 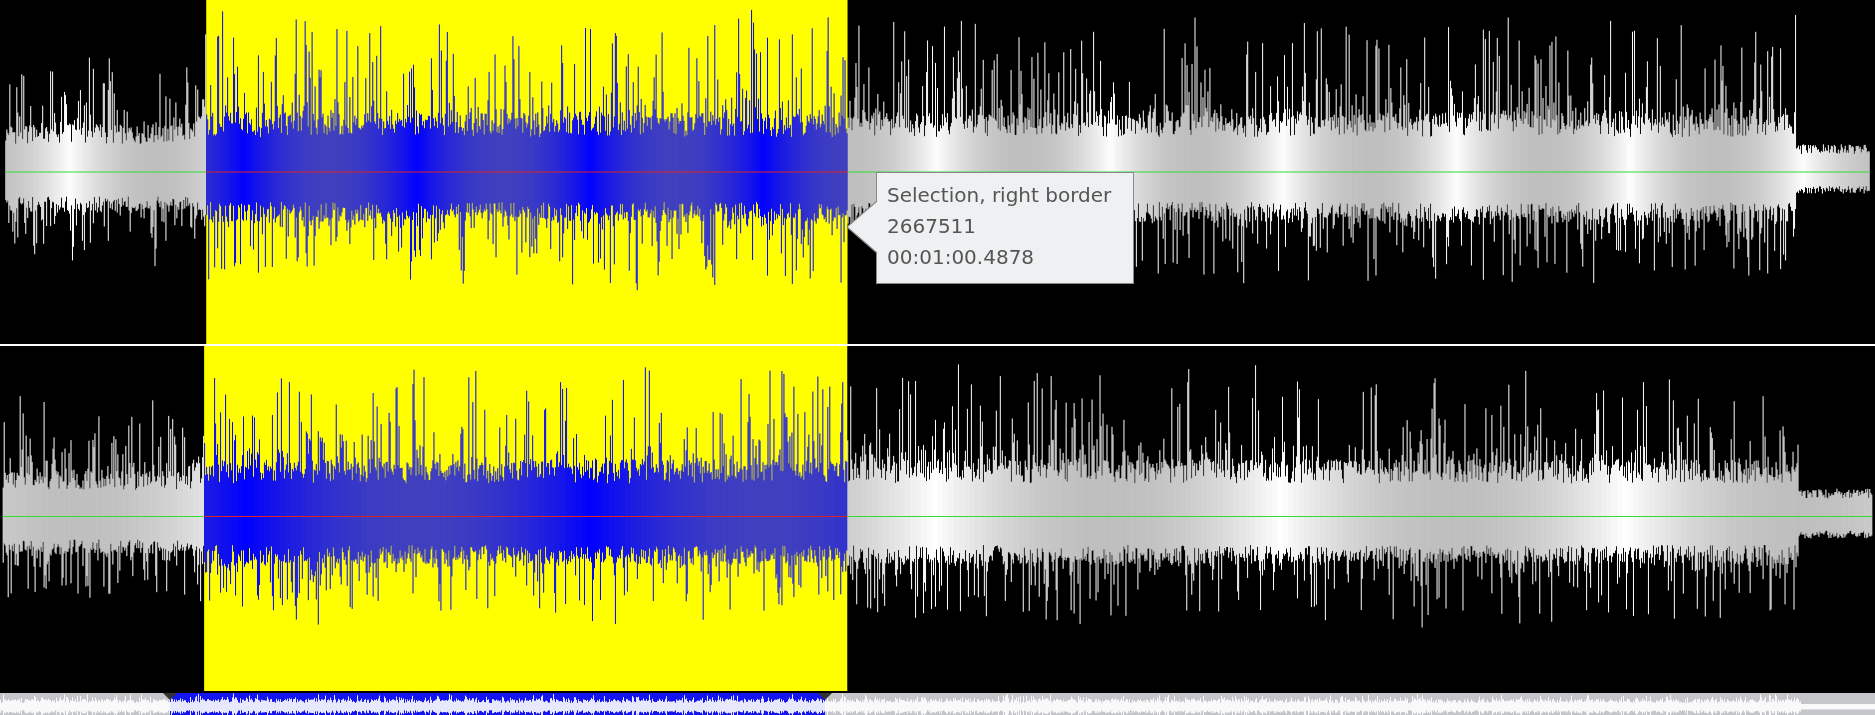 I want to click on overview-strip, so click(x=937, y=704).